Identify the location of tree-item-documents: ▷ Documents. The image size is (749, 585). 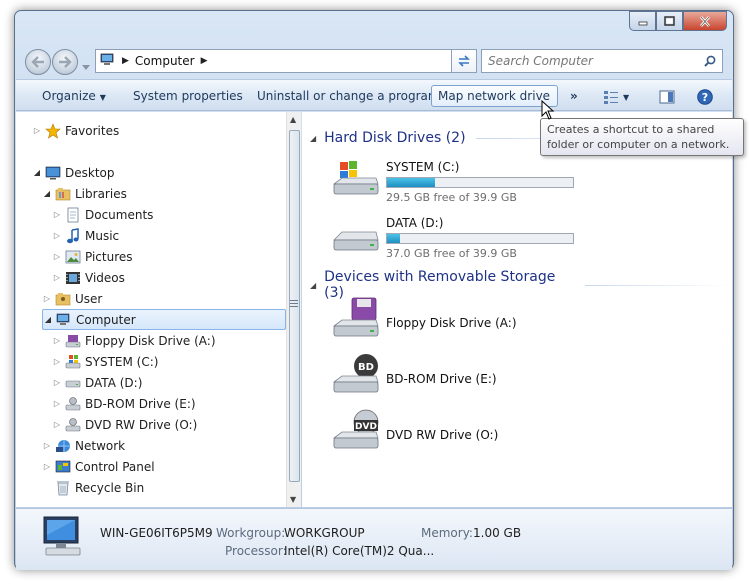
(102, 214).